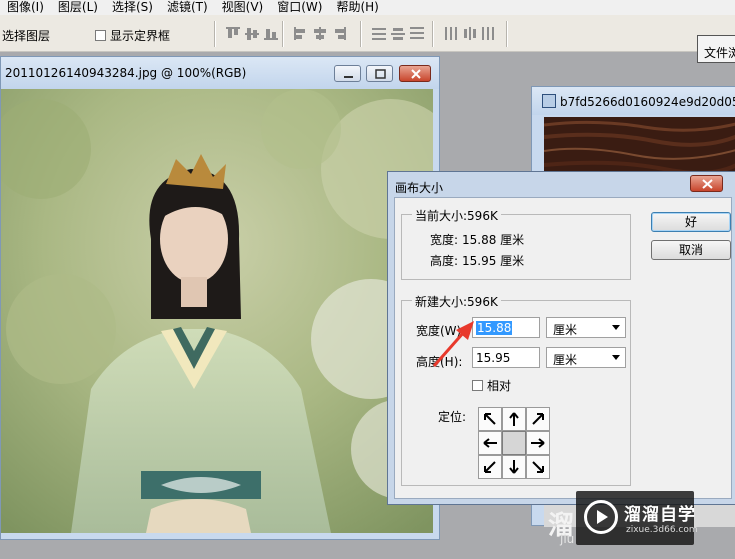  What do you see at coordinates (493, 261) in the screenshot?
I see `current-height-value: 15.95 厘米` at bounding box center [493, 261].